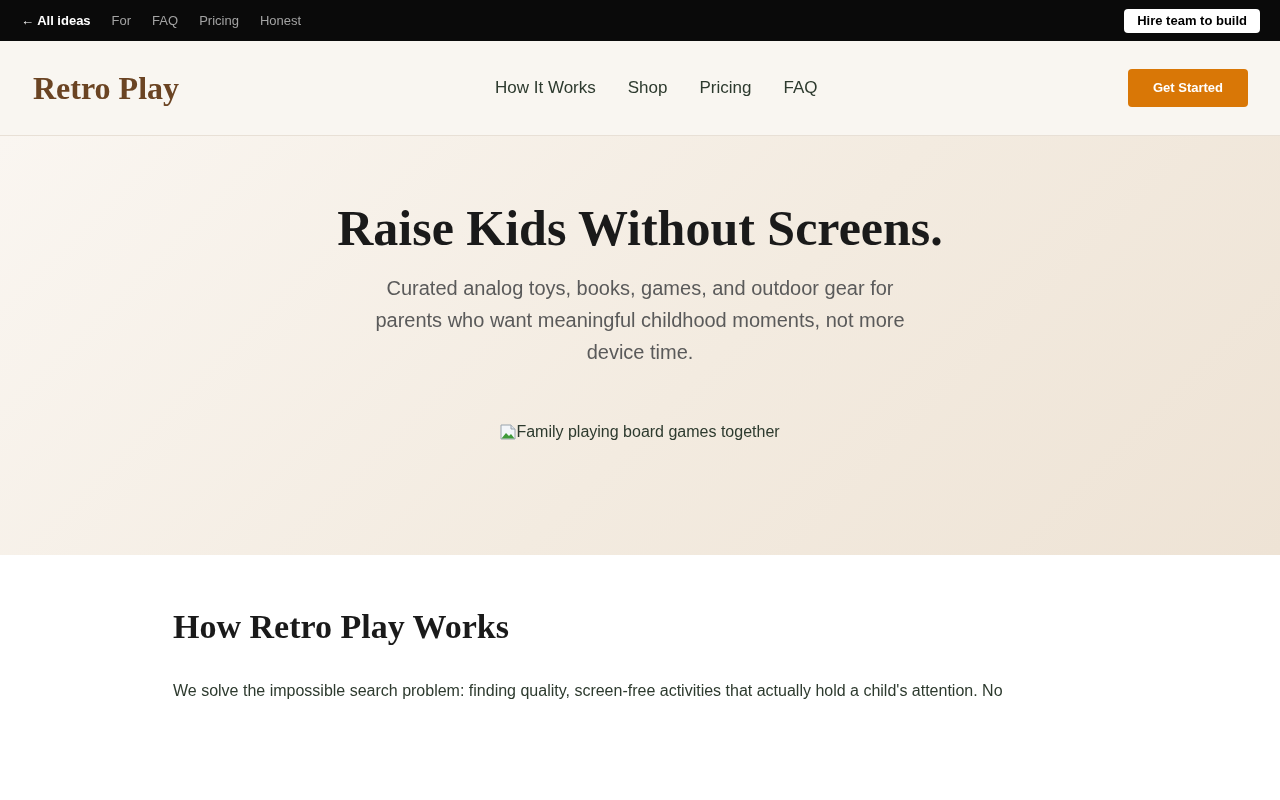  I want to click on section-body: We solve the impossible search problem: finding quality, screen-free activities that actually hold a child's attention. No, so click(588, 691).